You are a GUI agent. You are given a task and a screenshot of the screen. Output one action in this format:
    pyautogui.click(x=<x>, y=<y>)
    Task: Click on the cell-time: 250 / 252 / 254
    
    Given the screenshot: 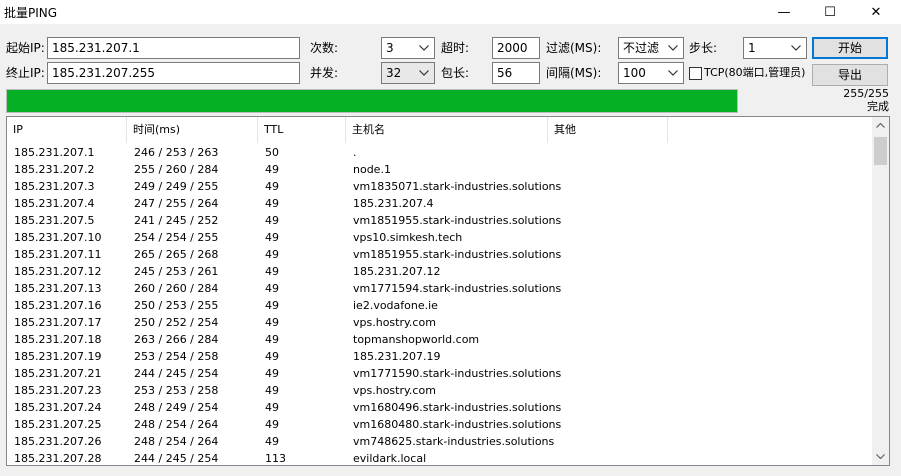 What is the action you would take?
    pyautogui.click(x=176, y=322)
    